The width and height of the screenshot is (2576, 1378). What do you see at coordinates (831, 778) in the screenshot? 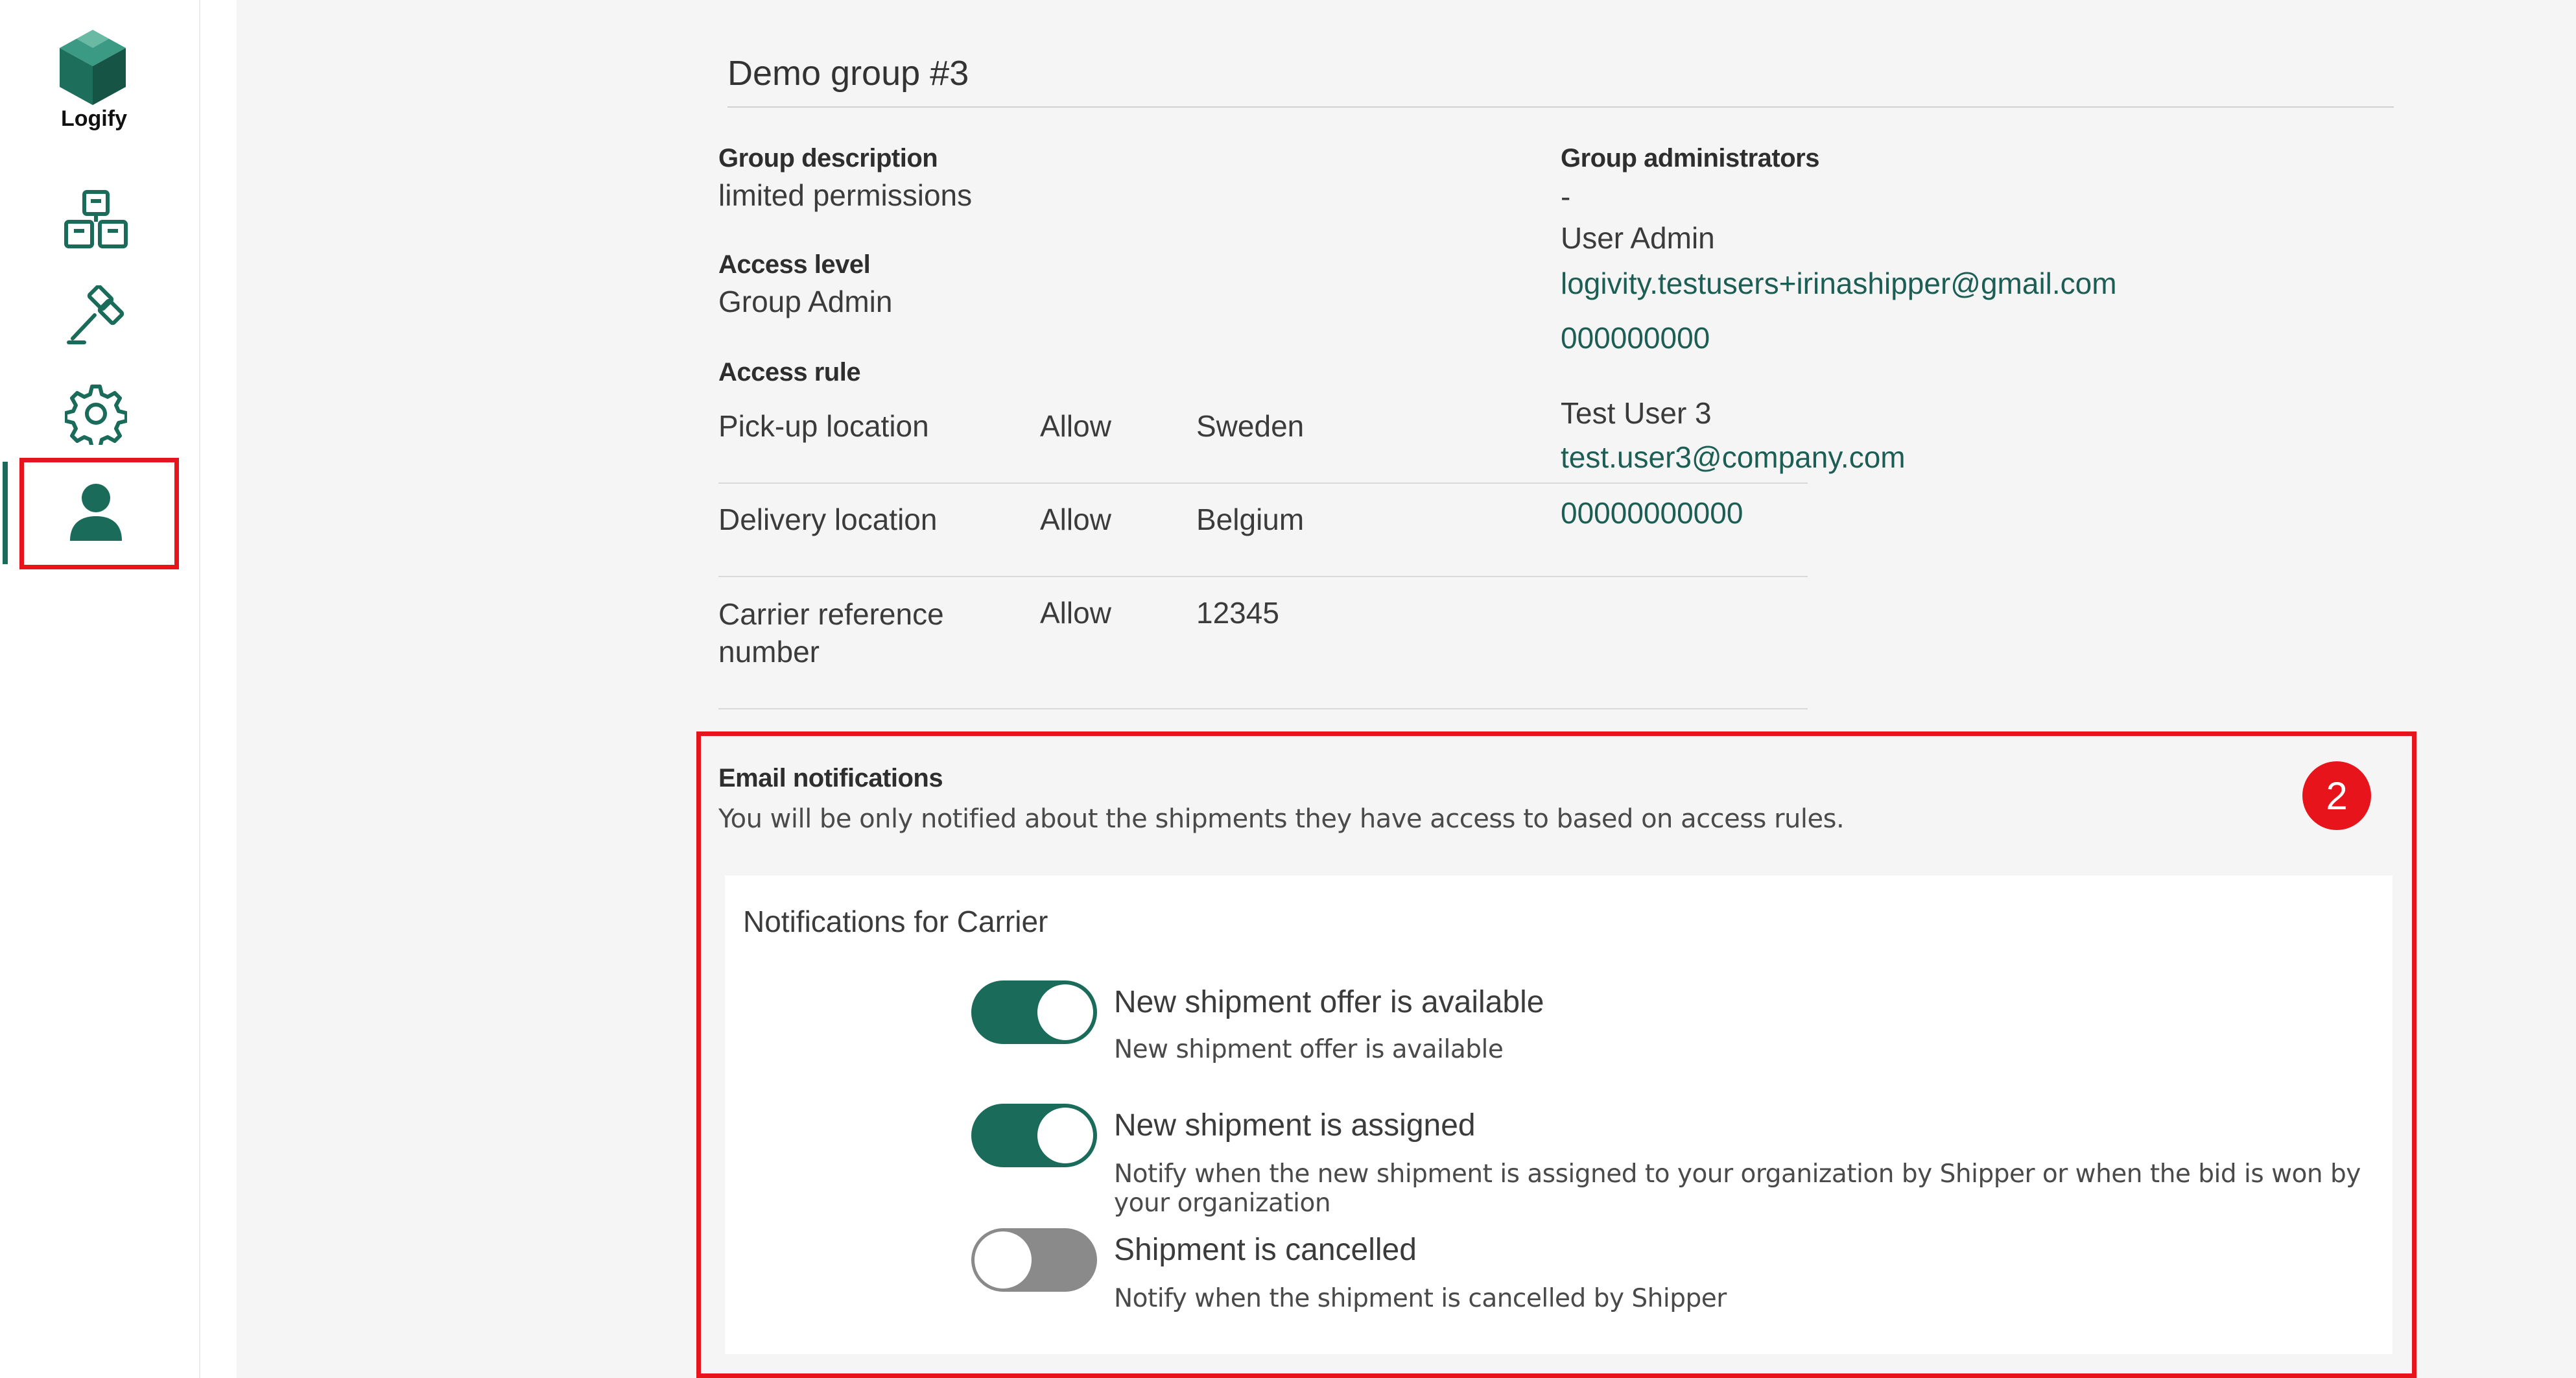
I see `email-notifications-label: Email notifications` at bounding box center [831, 778].